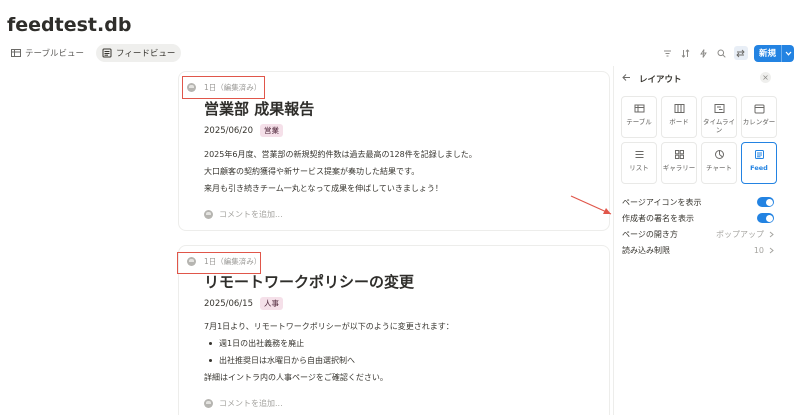  I want to click on chevron-down-icon, so click(787, 53).